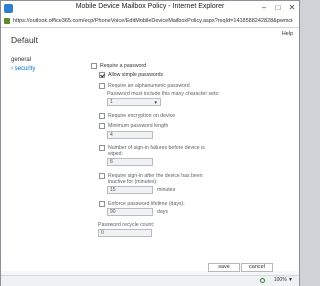  I want to click on inactive-unit: minutes, so click(166, 190).